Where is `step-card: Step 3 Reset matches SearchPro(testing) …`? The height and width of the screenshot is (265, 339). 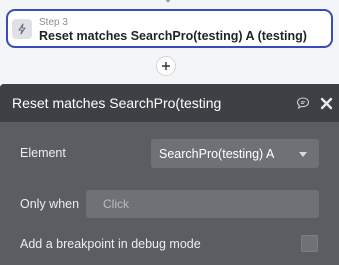 step-card: Step 3 Reset matches SearchPro(testing) … is located at coordinates (169, 28).